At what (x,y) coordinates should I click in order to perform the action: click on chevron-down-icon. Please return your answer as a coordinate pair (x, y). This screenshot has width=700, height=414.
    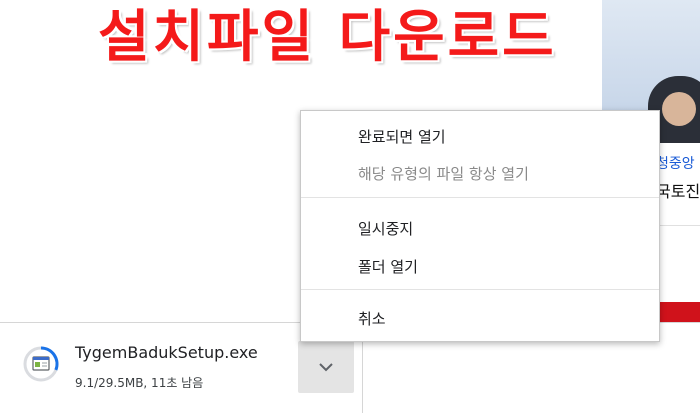
    Looking at the image, I should click on (326, 367).